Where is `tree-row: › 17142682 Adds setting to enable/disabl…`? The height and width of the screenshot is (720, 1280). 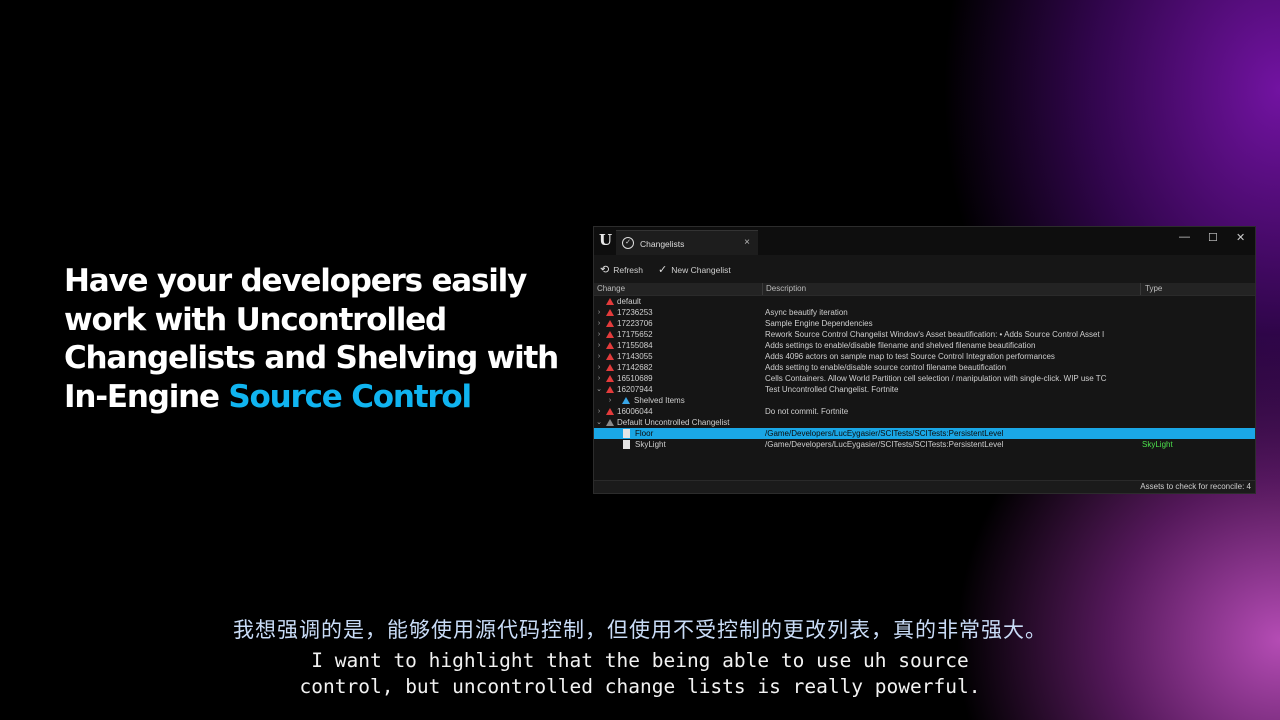 tree-row: › 17142682 Adds setting to enable/disabl… is located at coordinates (924, 367).